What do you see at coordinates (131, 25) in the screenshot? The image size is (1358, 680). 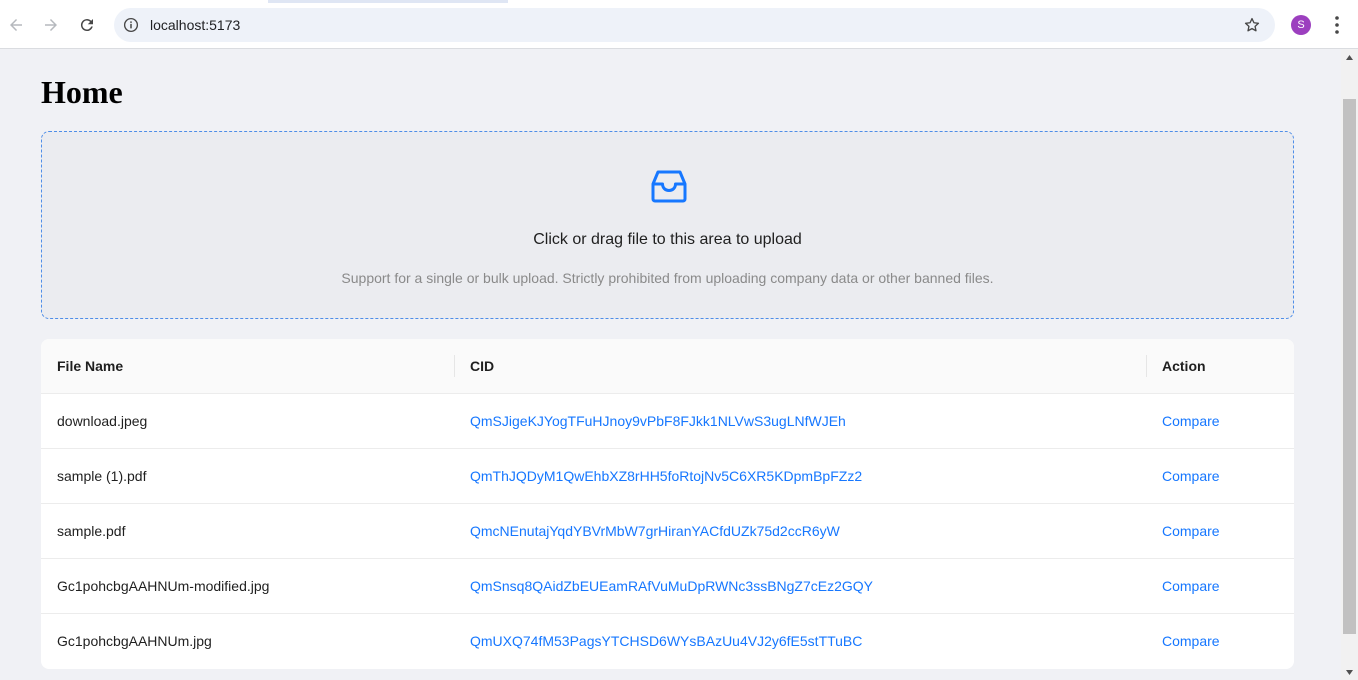 I see `site-info-icon` at bounding box center [131, 25].